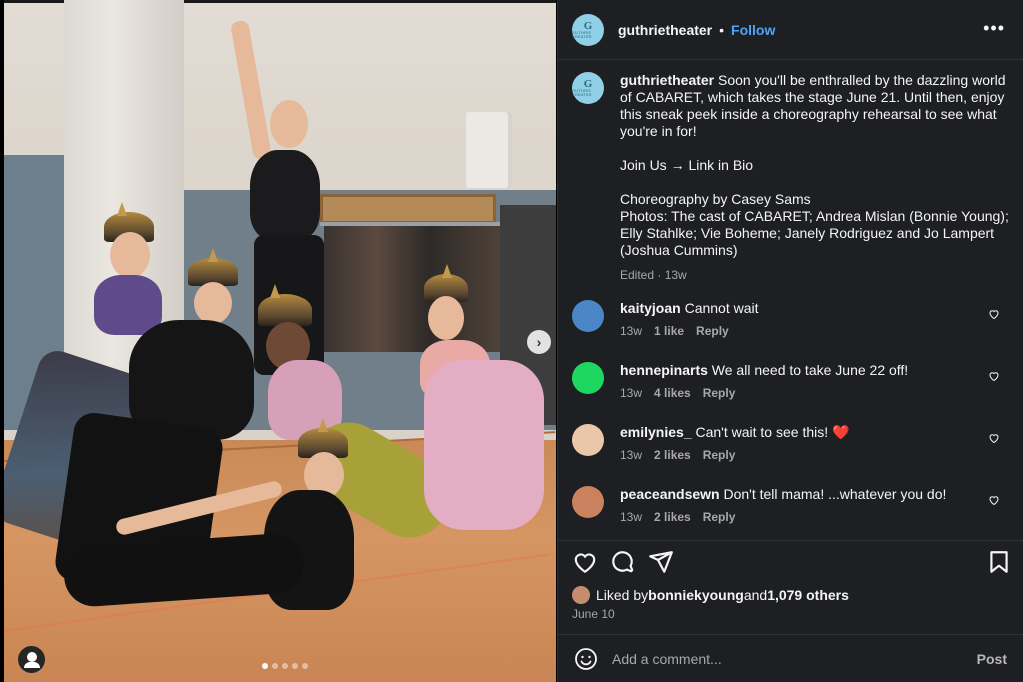 This screenshot has width=1023, height=682. I want to click on dancer-right-spike, so click(447, 271).